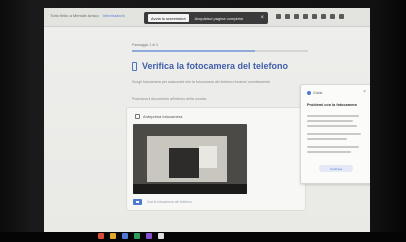  What do you see at coordinates (208, 157) in the screenshot?
I see `preview-light-area` at bounding box center [208, 157].